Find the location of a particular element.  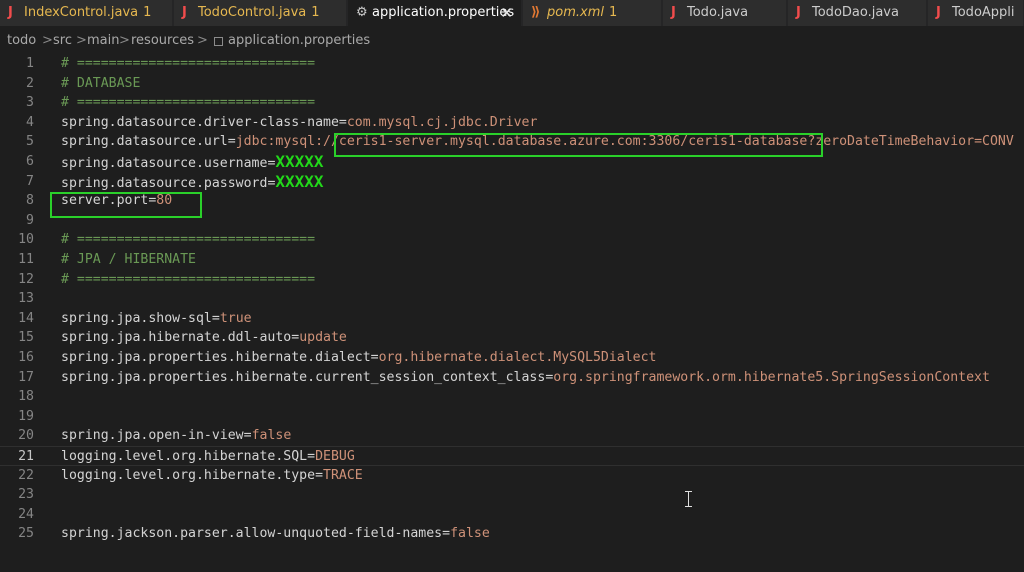

code-text: spring.datasource.password=XXXXX is located at coordinates (192, 183).